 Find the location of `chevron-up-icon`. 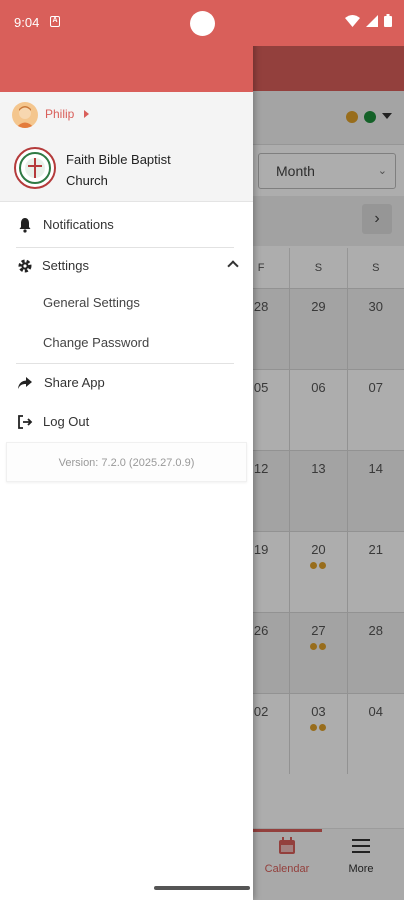

chevron-up-icon is located at coordinates (233, 266).